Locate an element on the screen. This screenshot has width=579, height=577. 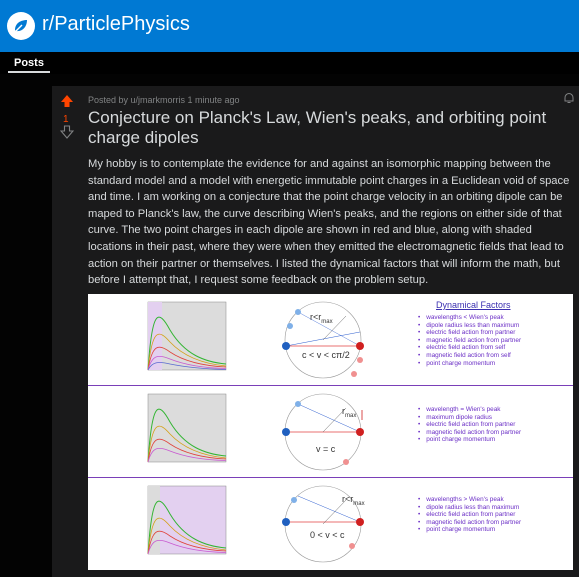
subreddit-title: r/ParticlePhysics is located at coordinates (116, 24).